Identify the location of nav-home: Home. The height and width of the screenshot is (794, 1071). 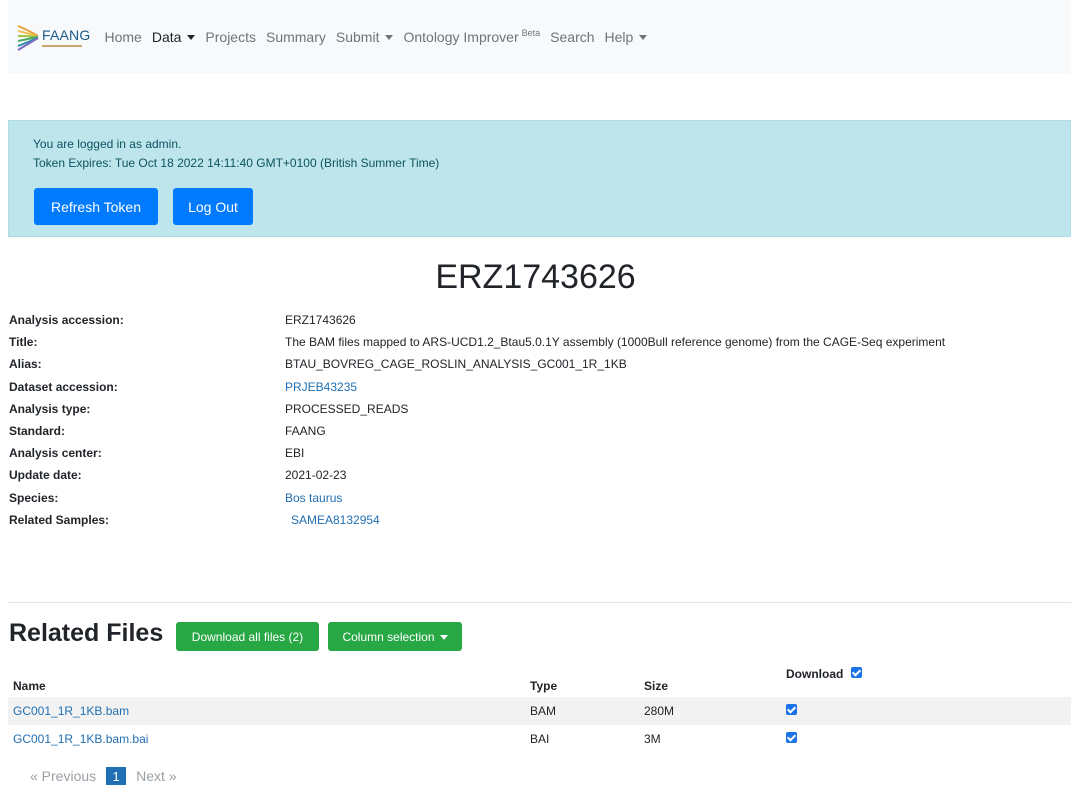
(122, 37).